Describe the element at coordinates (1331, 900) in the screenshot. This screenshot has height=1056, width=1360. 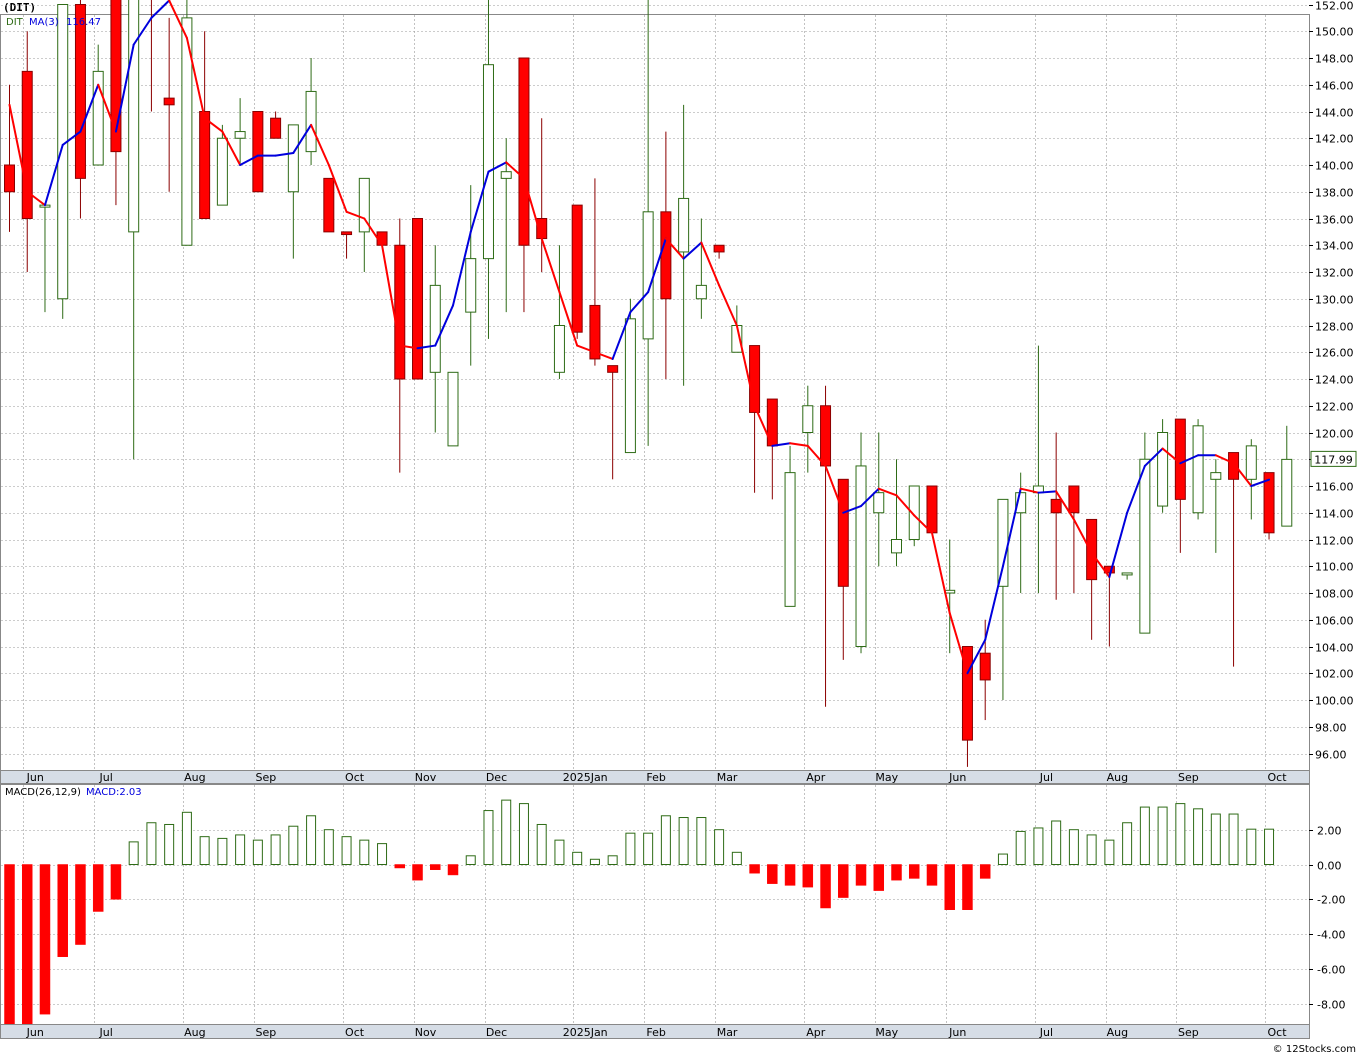
I see `macd-tick-label: -2.00` at that location.